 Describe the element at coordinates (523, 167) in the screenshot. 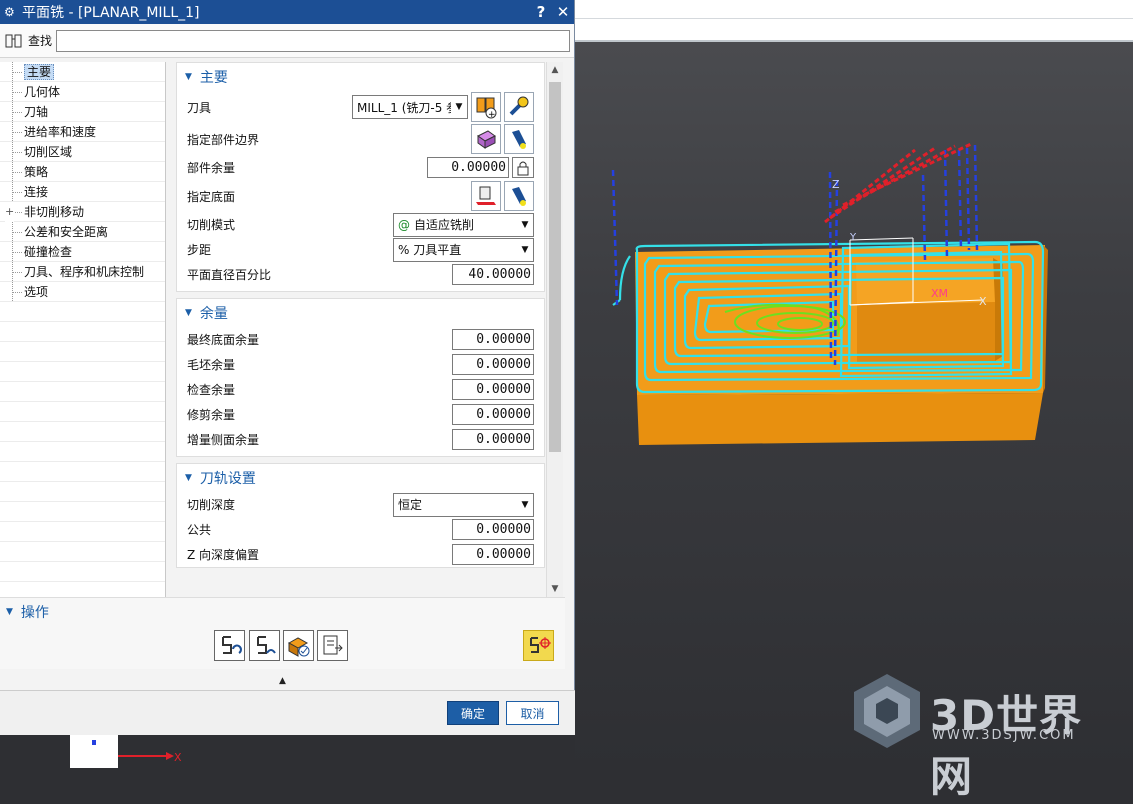

I see `lock-button` at that location.